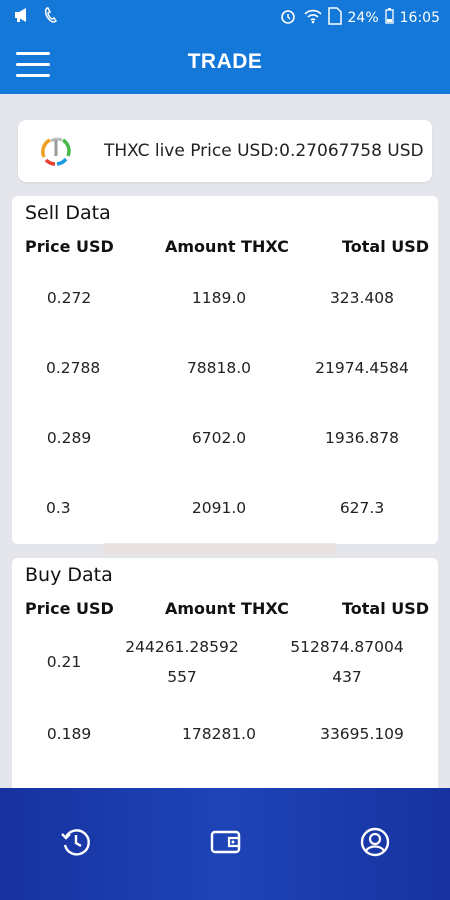  Describe the element at coordinates (219, 508) in the screenshot. I see `sell-row-amount: 2091.0` at that location.